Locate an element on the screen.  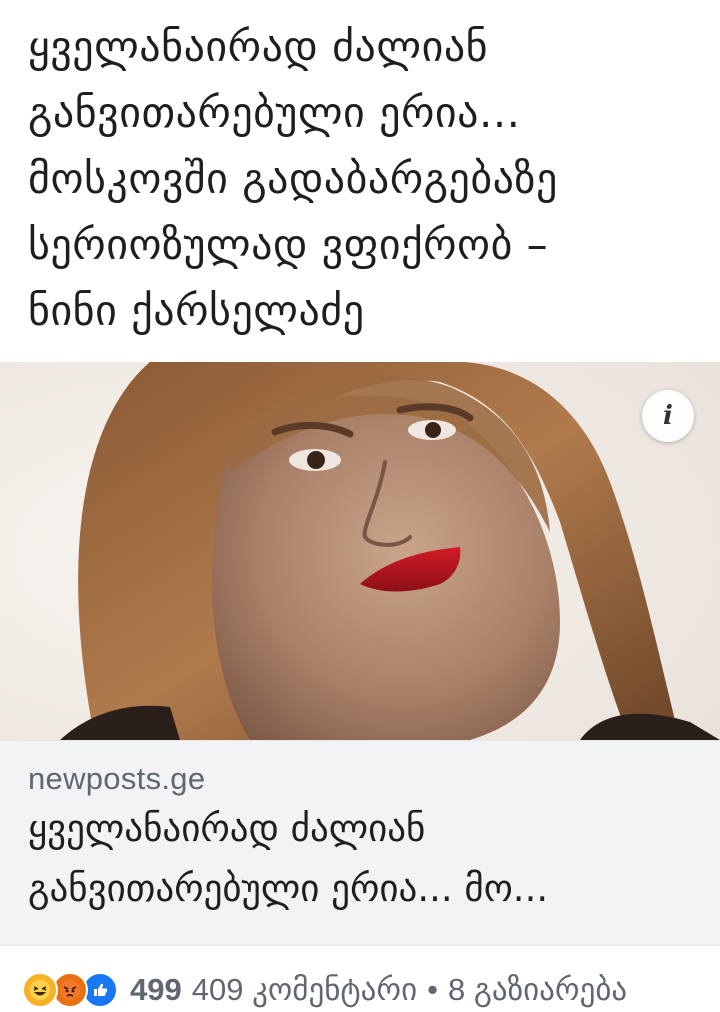
comment-count: 409 კომენტარი is located at coordinates (304, 990).